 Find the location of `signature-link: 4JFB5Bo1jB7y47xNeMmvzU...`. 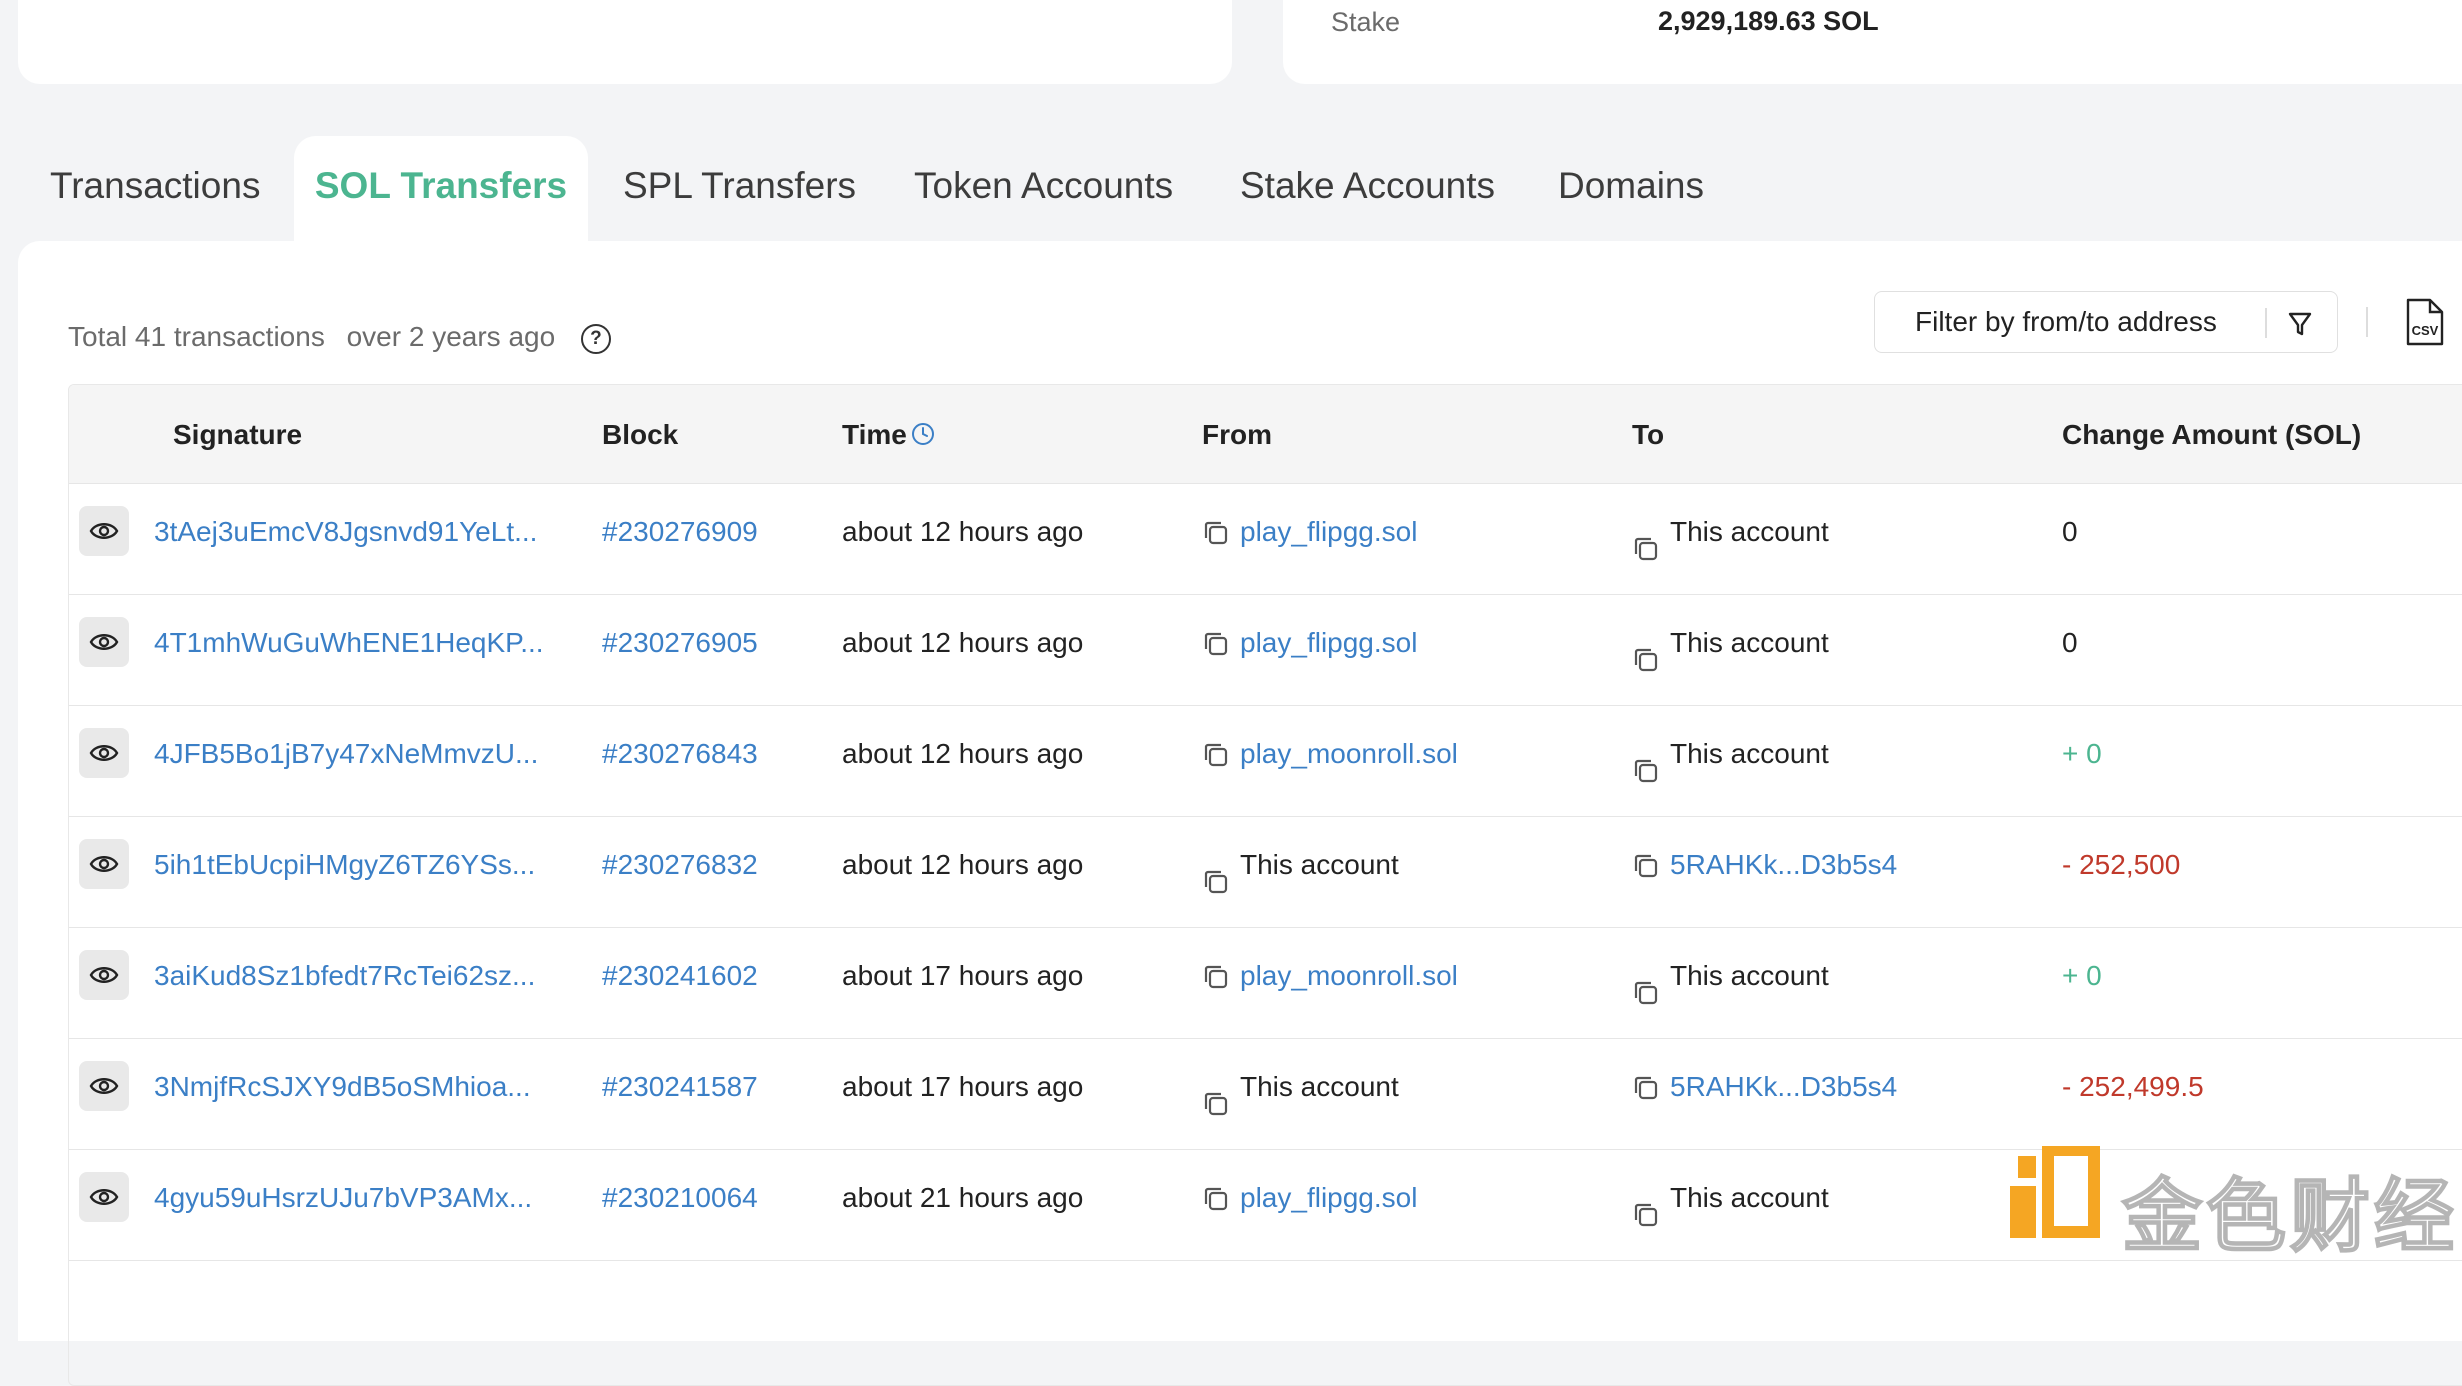

signature-link: 4JFB5Bo1jB7y47xNeMmvzU... is located at coordinates (346, 754).